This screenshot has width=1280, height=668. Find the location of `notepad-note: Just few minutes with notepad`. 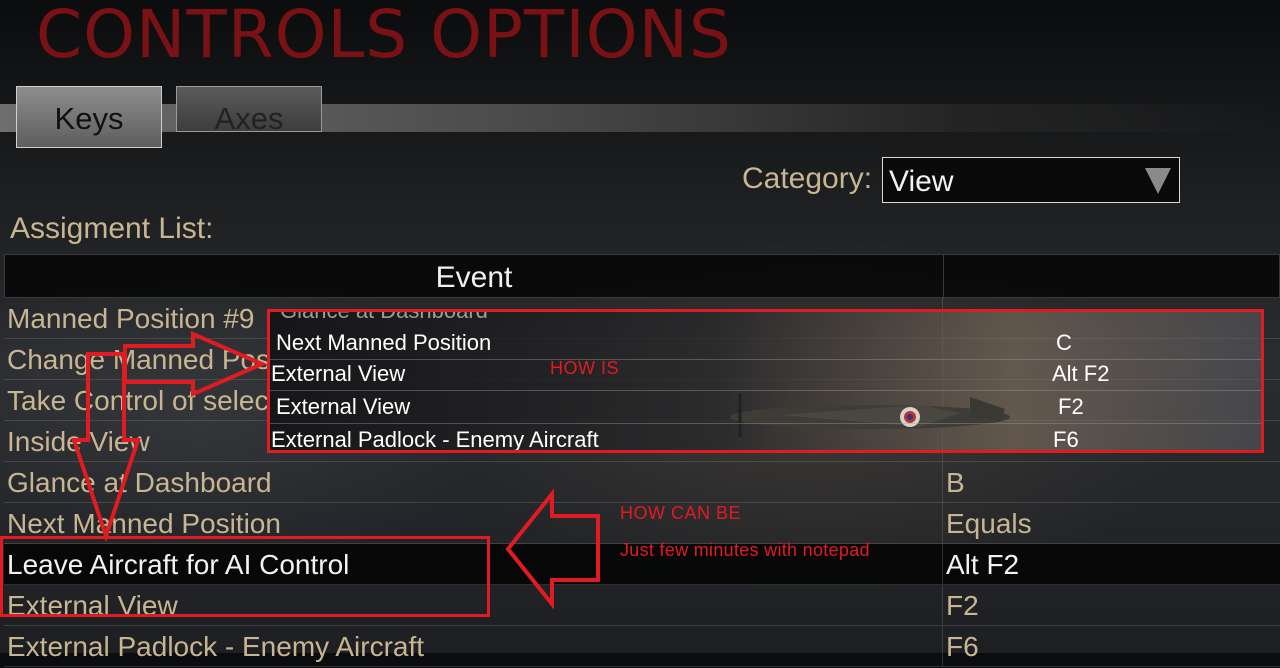

notepad-note: Just few minutes with notepad is located at coordinates (745, 550).